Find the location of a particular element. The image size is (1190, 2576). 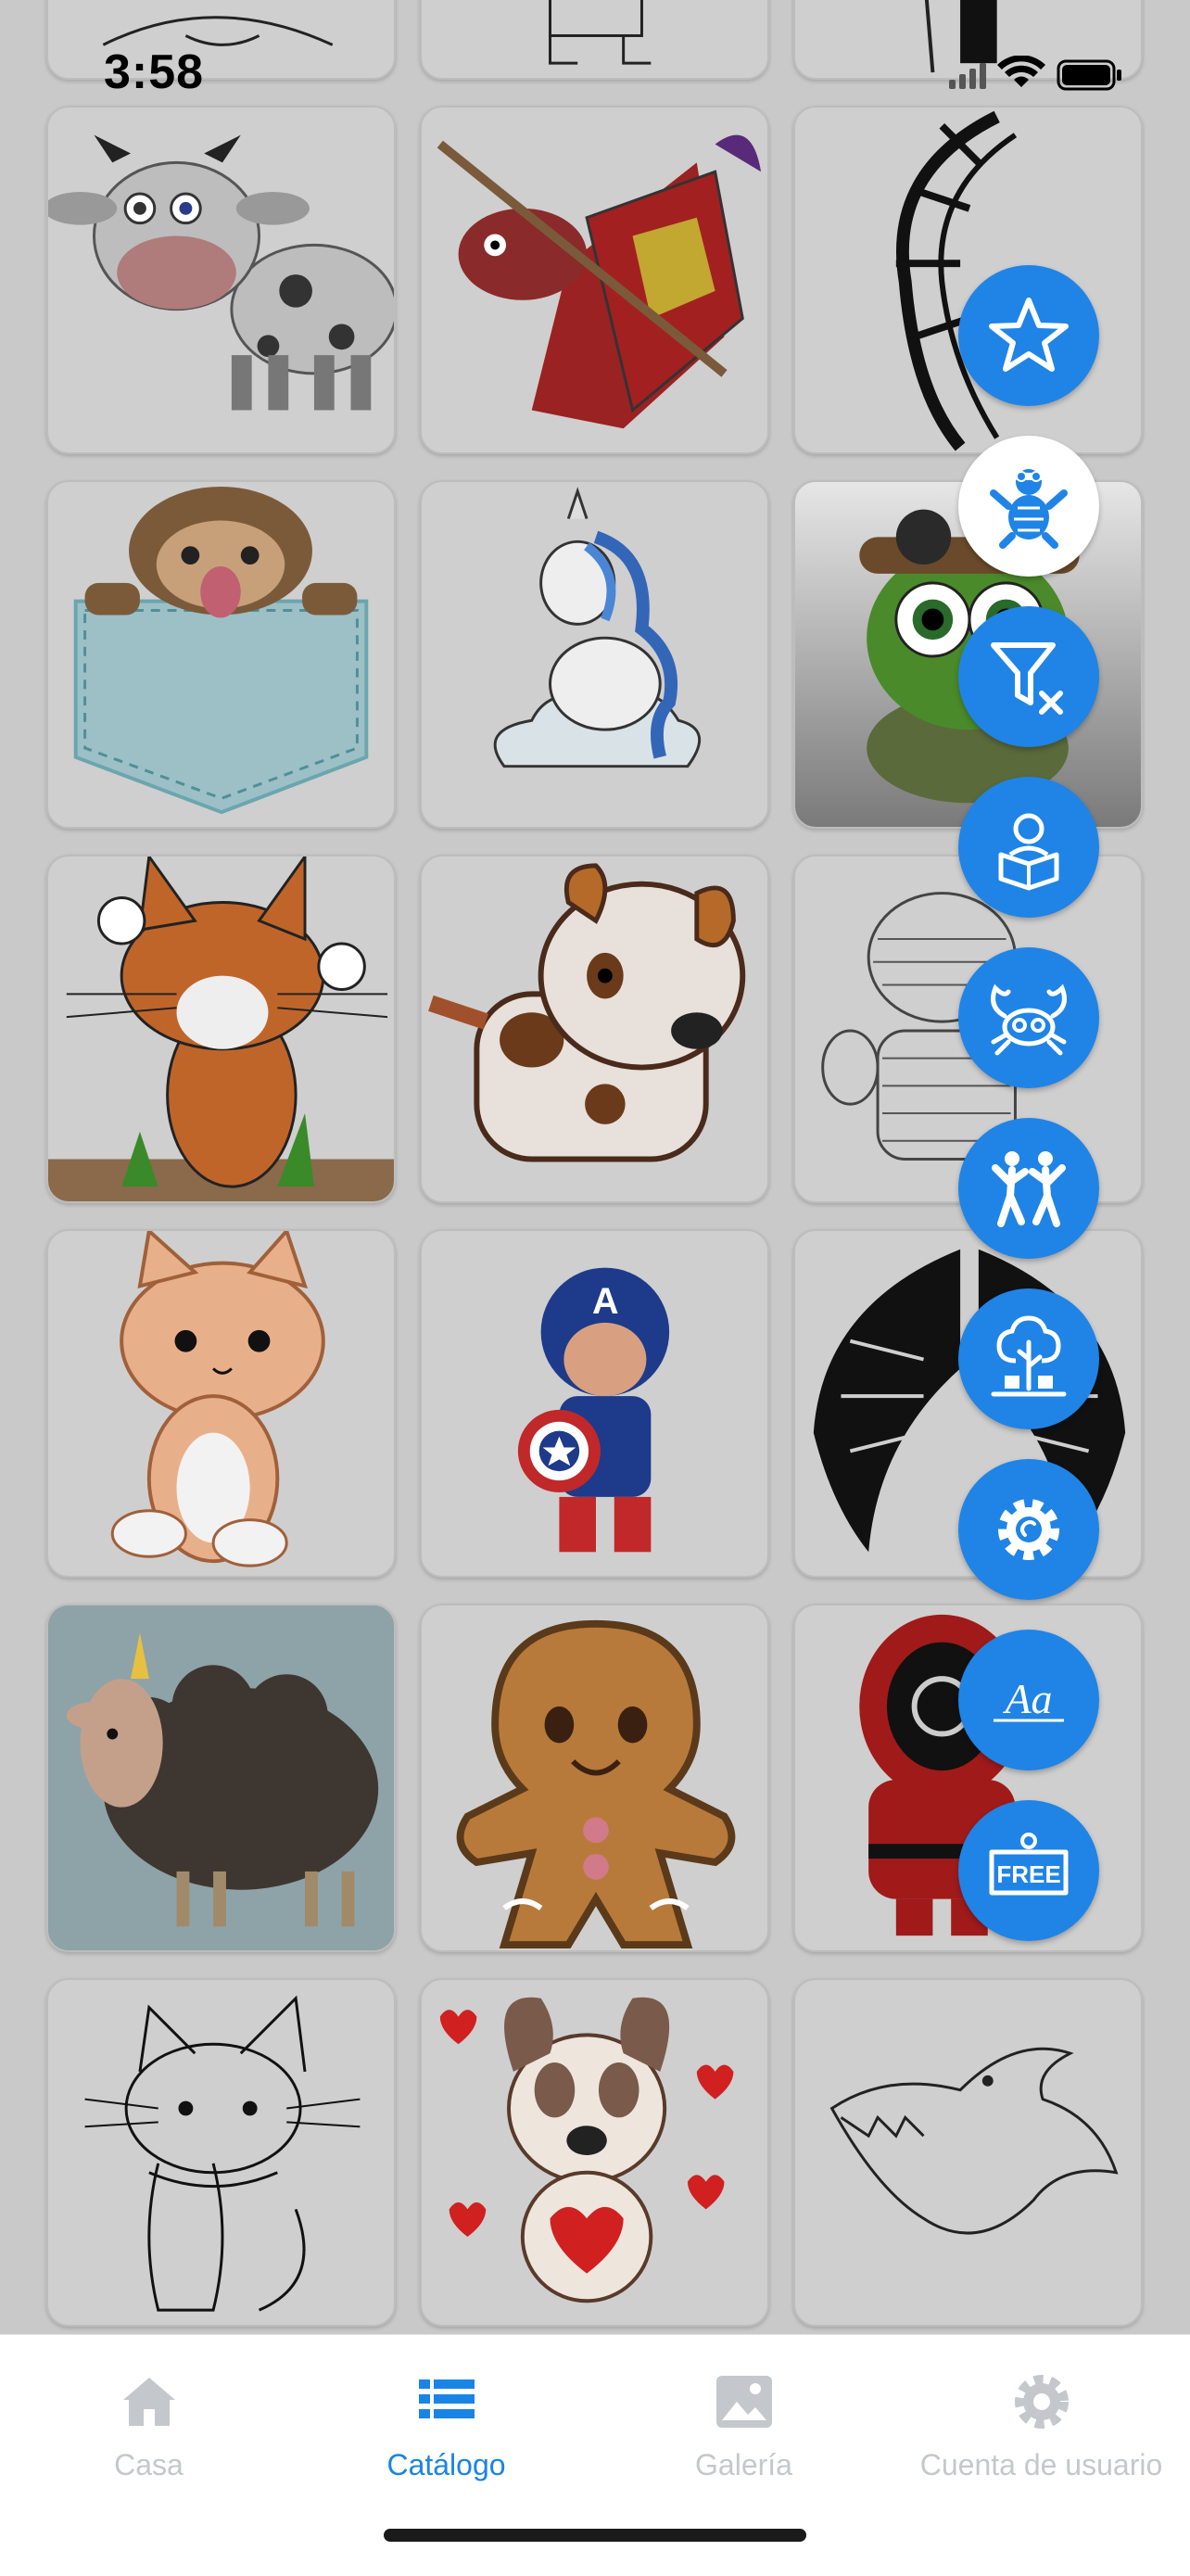

catalog-tile-unicorn-cloud is located at coordinates (594, 654).